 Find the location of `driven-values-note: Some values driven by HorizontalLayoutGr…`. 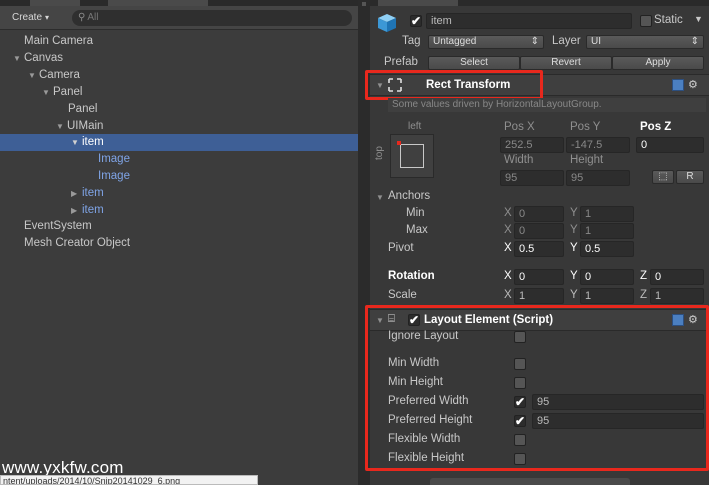

driven-values-note: Some values driven by HorizontalLayoutGr… is located at coordinates (547, 105).